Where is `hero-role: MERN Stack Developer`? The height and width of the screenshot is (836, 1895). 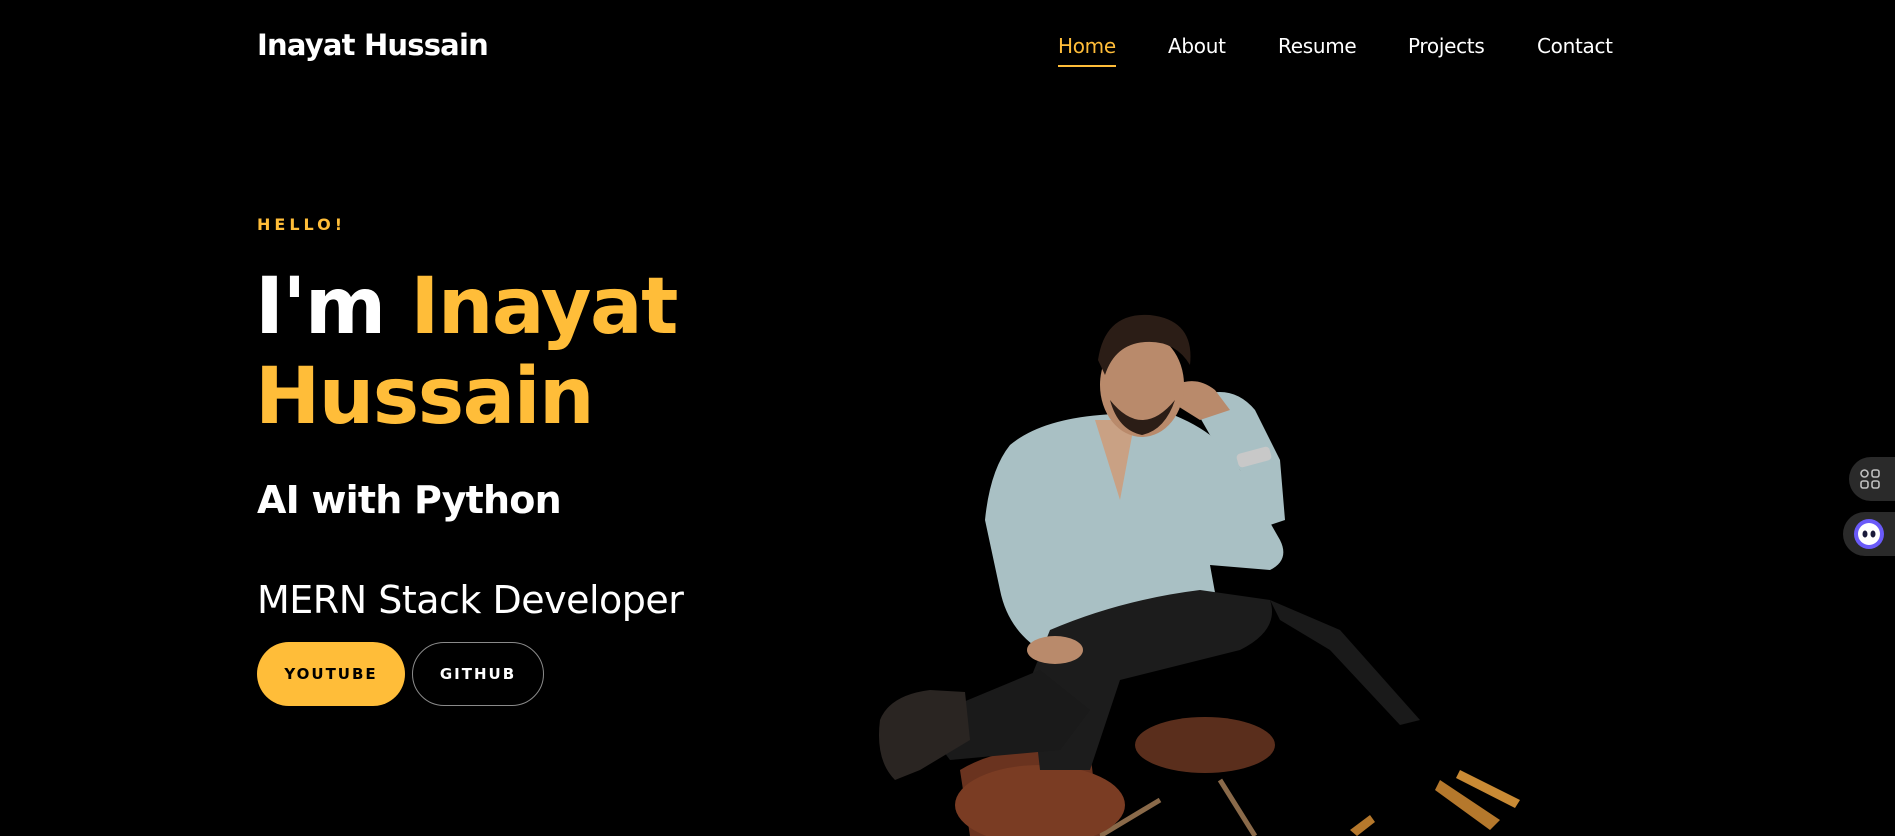
hero-role: MERN Stack Developer is located at coordinates (470, 600).